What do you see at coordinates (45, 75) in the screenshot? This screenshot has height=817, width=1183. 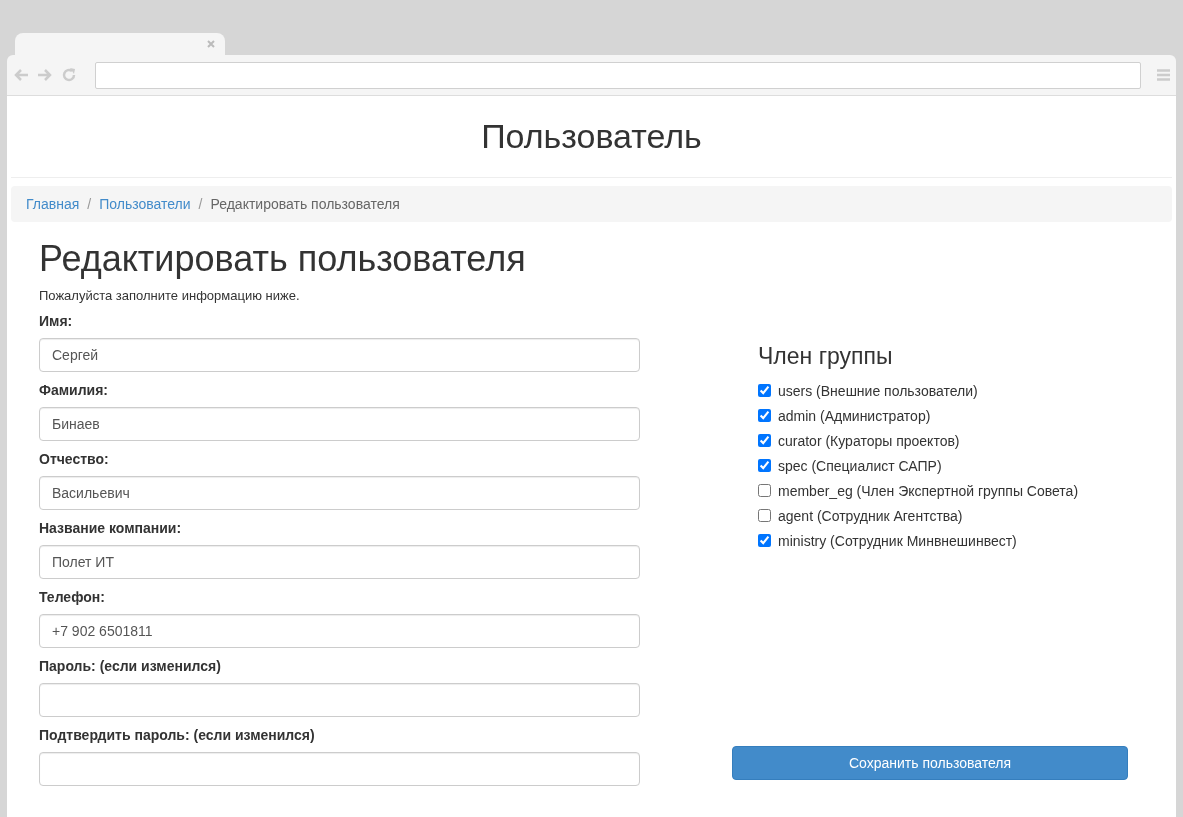 I see `forward-arrow-icon` at bounding box center [45, 75].